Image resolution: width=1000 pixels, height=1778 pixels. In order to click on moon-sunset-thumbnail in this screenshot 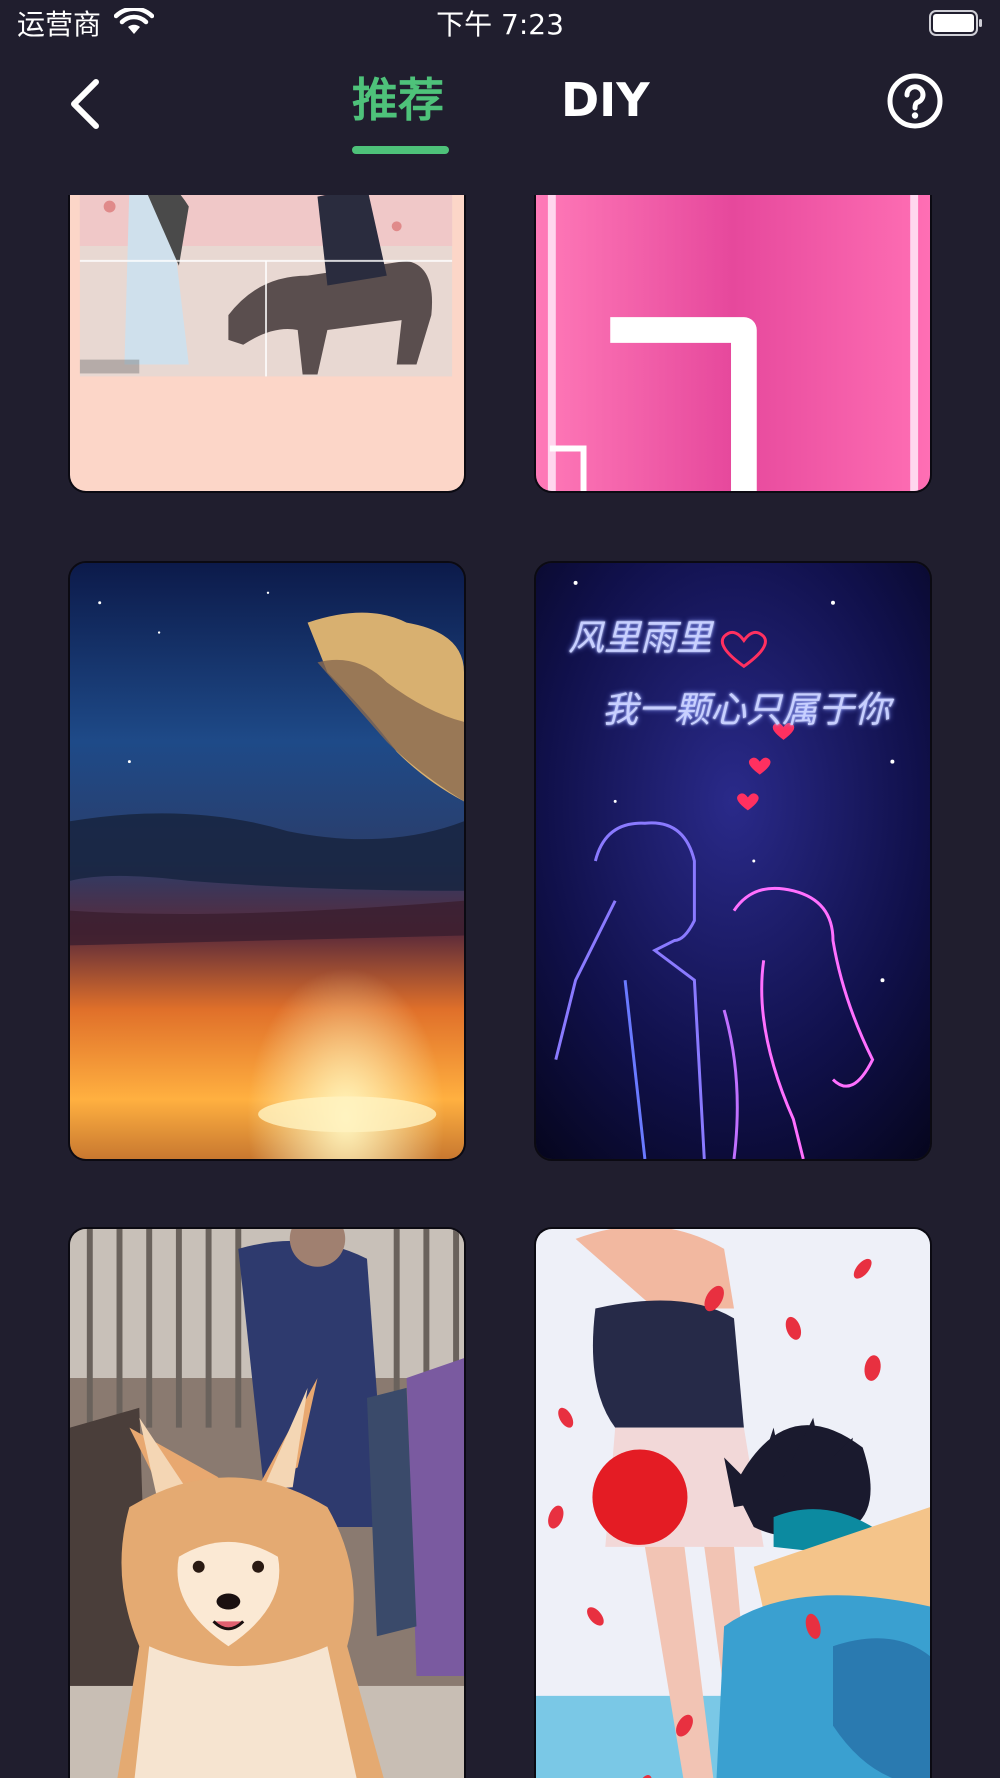, I will do `click(267, 861)`.